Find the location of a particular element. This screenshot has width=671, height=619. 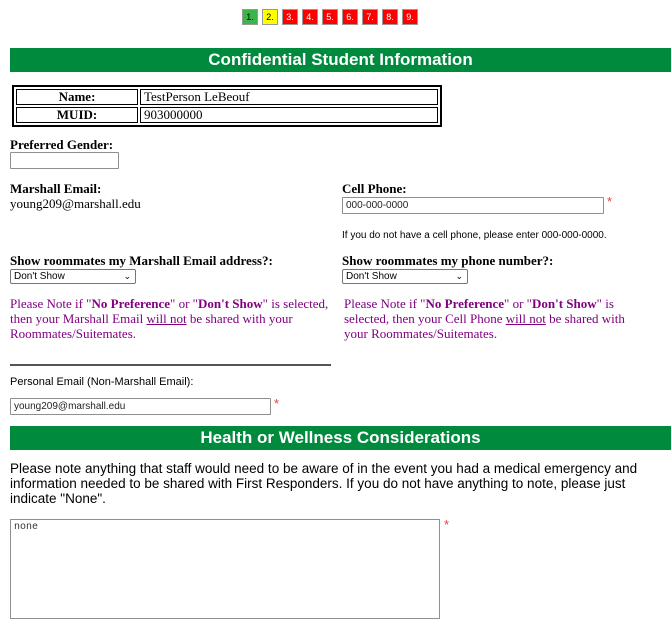

name-value: TestPerson LeBeouf is located at coordinates (289, 97).